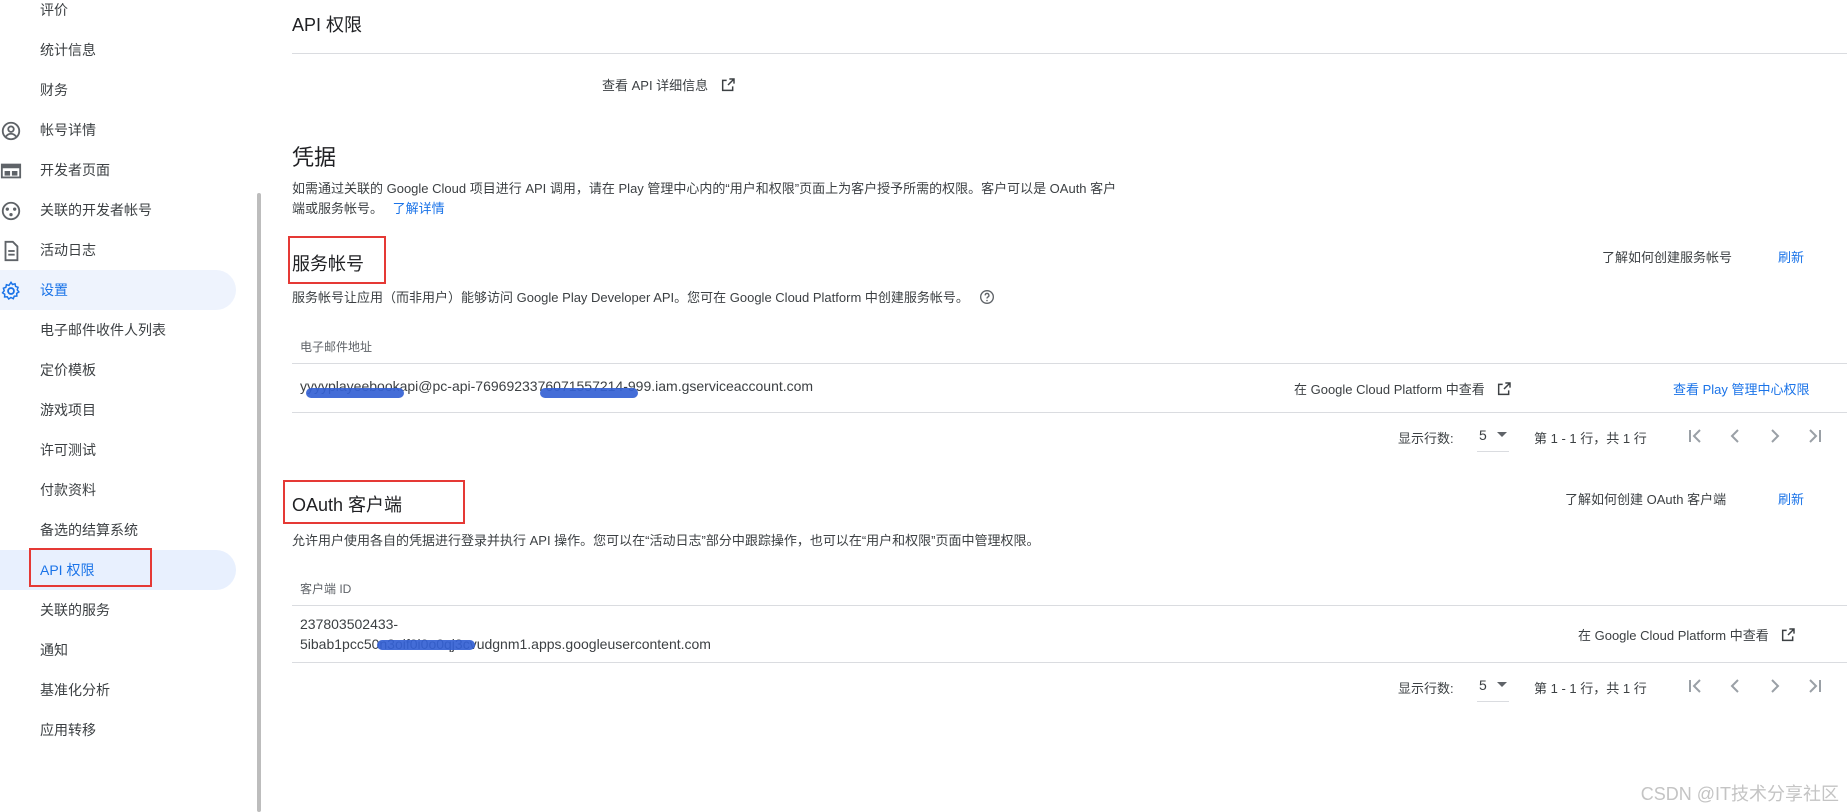  I want to click on column-header-client-id: 客户端 ID, so click(326, 589).